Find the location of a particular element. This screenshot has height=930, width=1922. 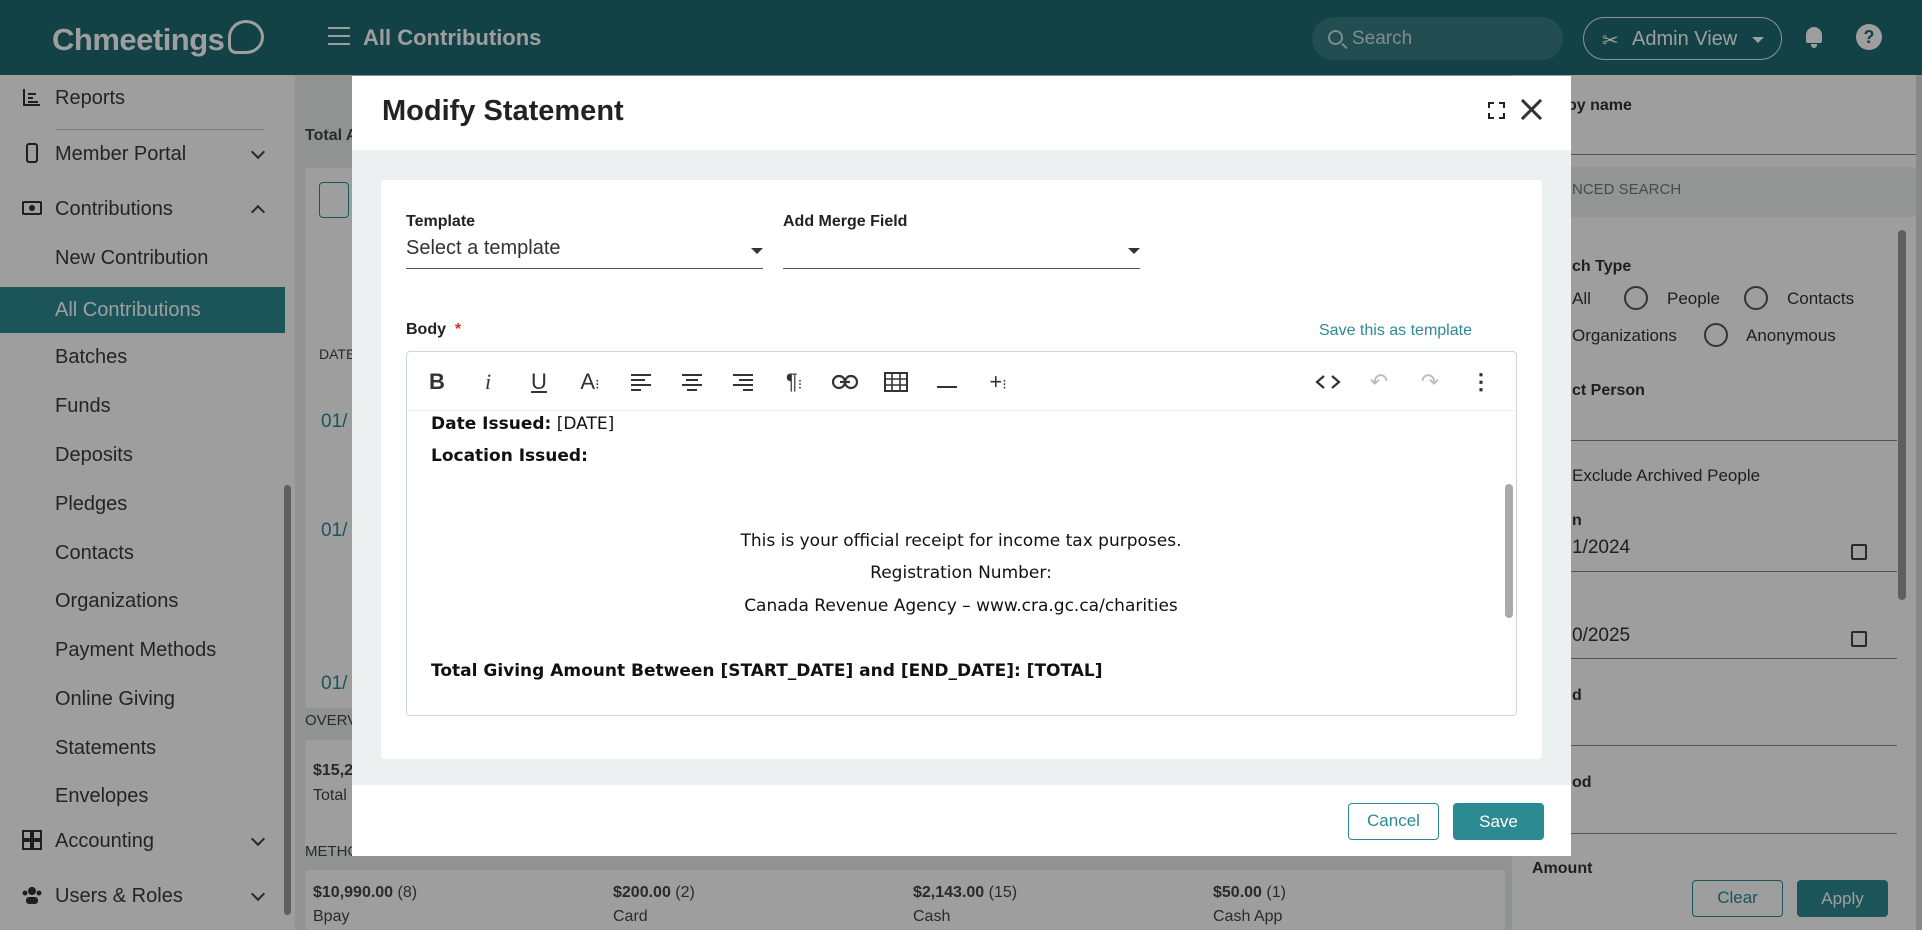

template-select: Select a template is located at coordinates (584, 250).